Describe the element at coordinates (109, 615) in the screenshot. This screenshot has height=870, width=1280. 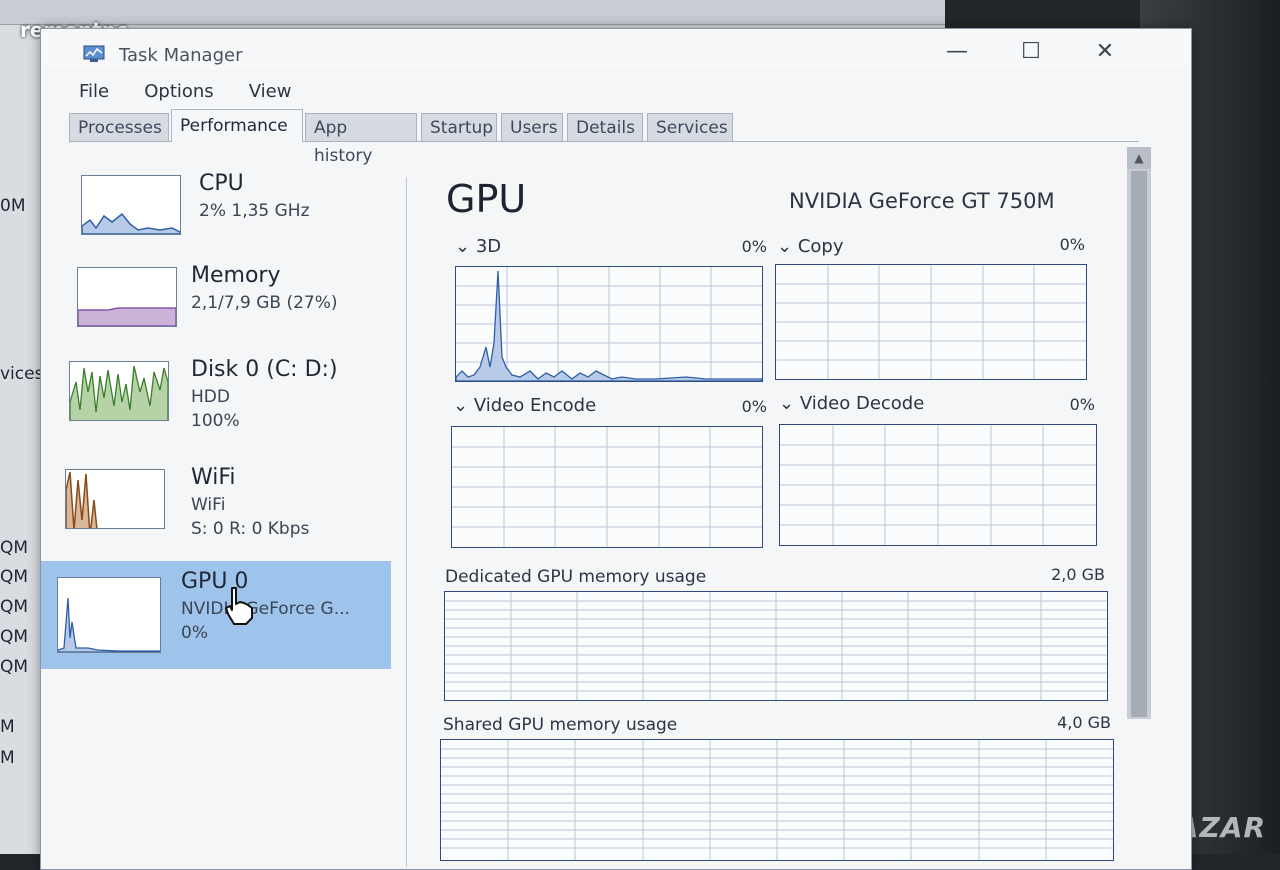
I see `gpu-thumbnail-graph` at that location.